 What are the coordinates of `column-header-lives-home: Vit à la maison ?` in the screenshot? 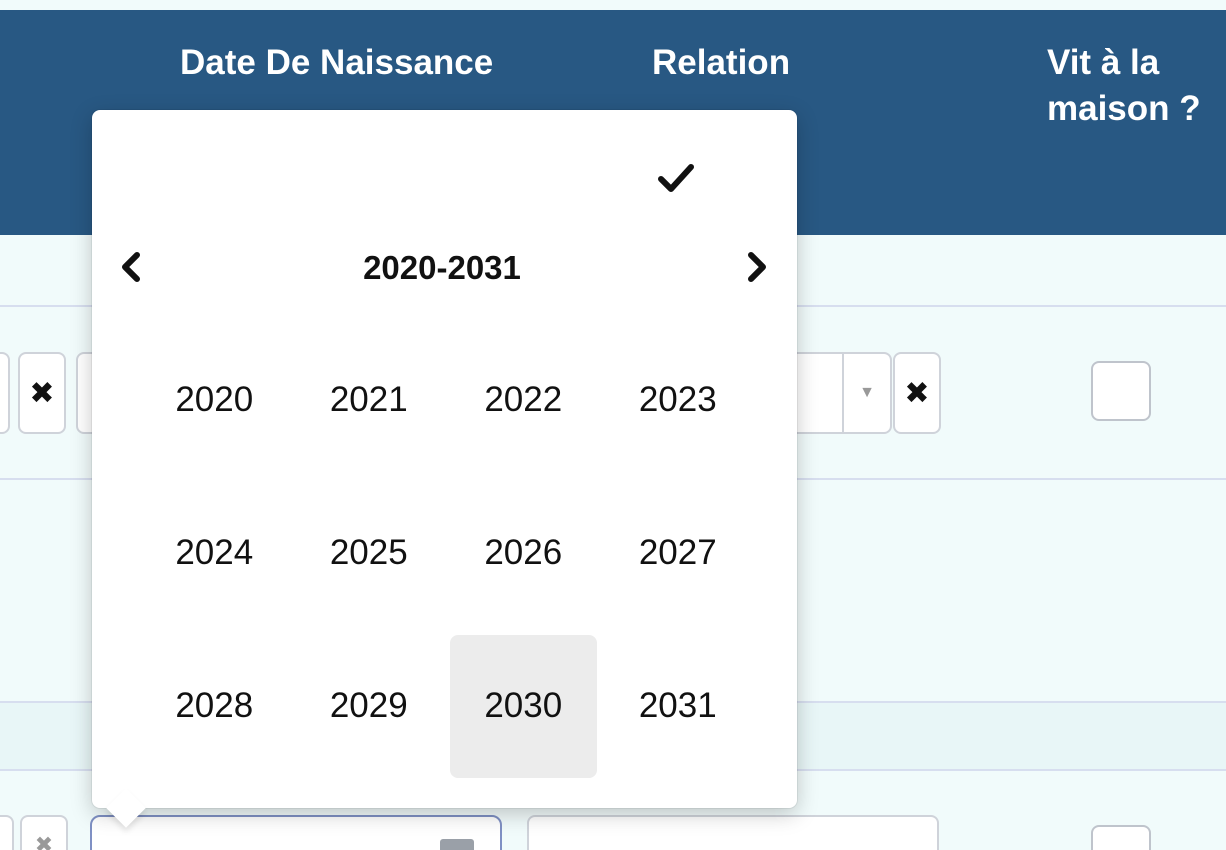 It's located at (1136, 86).